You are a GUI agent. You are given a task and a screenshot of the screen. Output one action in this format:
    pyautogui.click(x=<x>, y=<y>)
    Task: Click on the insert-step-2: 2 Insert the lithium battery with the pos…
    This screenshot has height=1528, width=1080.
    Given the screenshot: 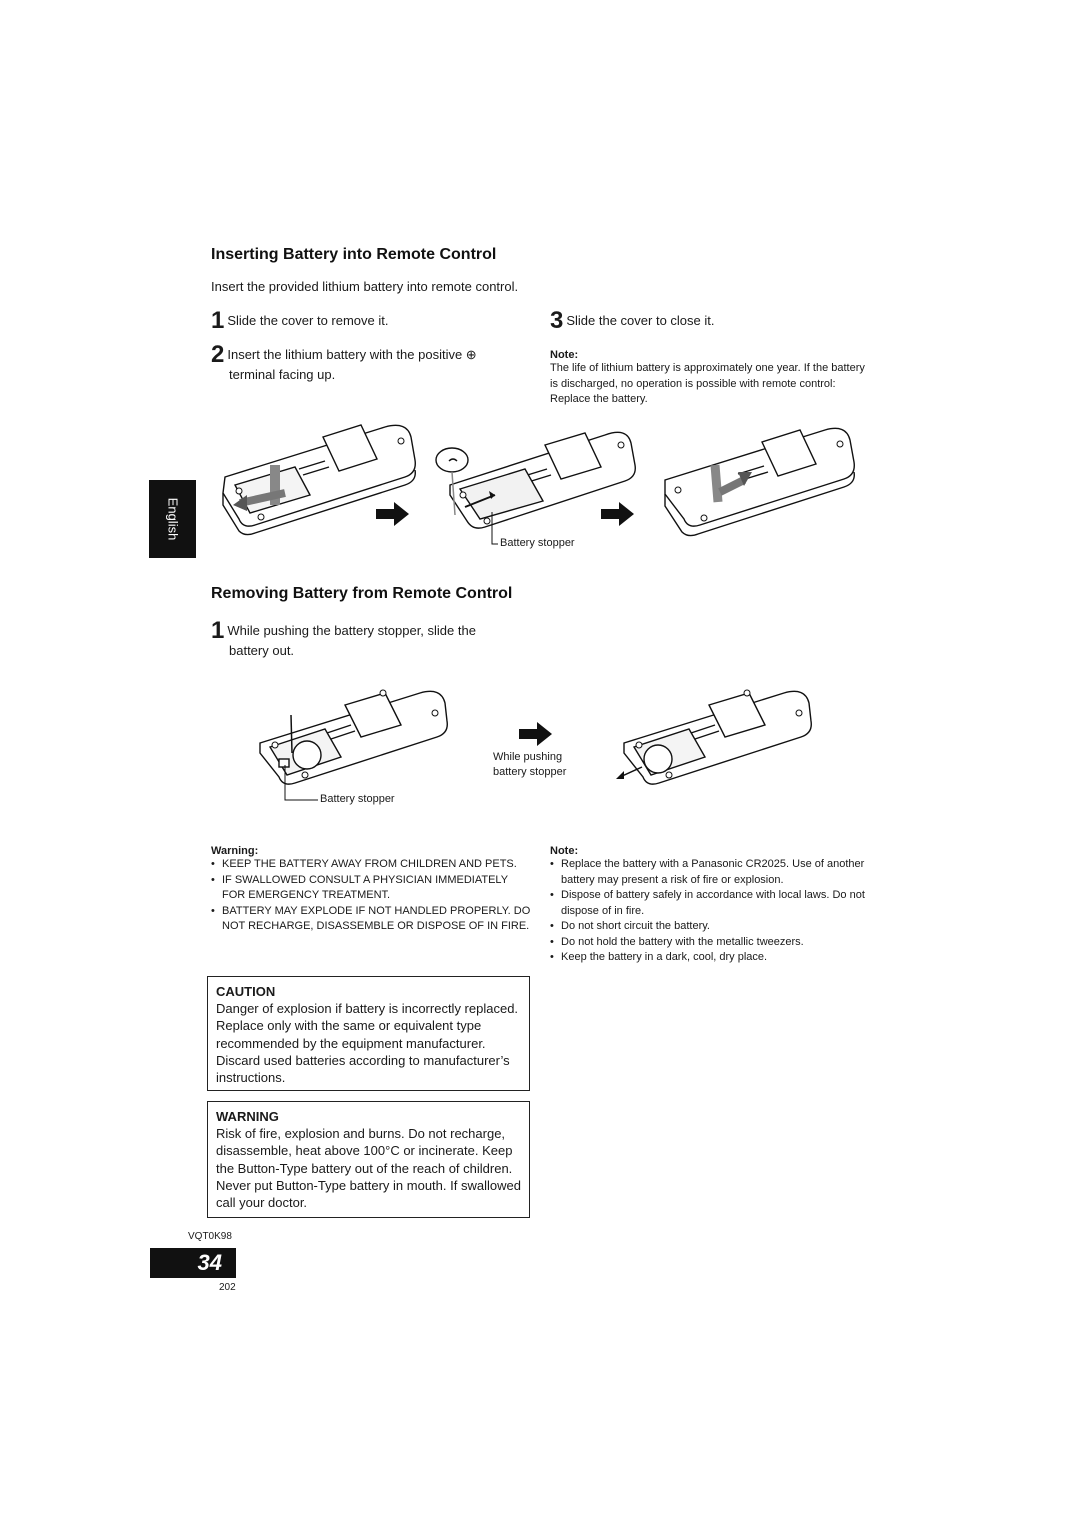 What is the action you would take?
    pyautogui.click(x=344, y=362)
    